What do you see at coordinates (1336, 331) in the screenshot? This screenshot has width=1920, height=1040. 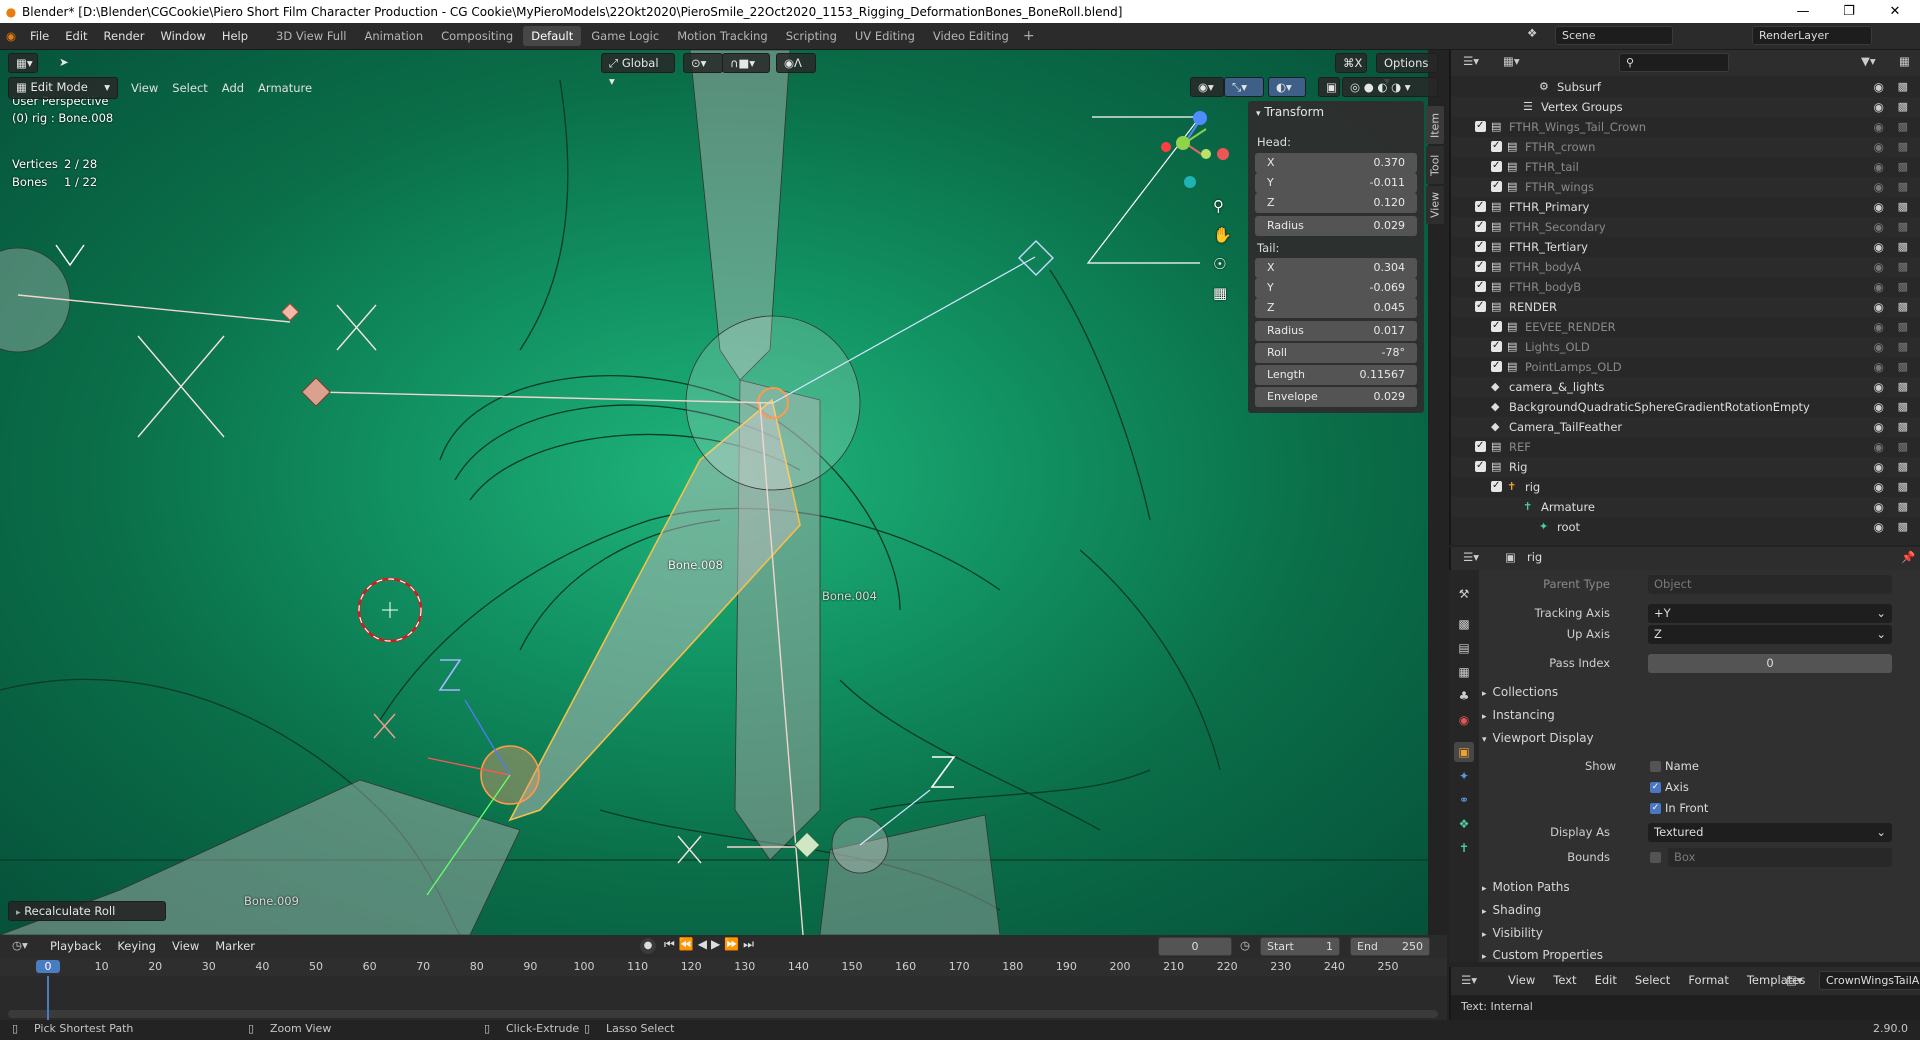 I see `tail-radius-field: Radius 0.017` at bounding box center [1336, 331].